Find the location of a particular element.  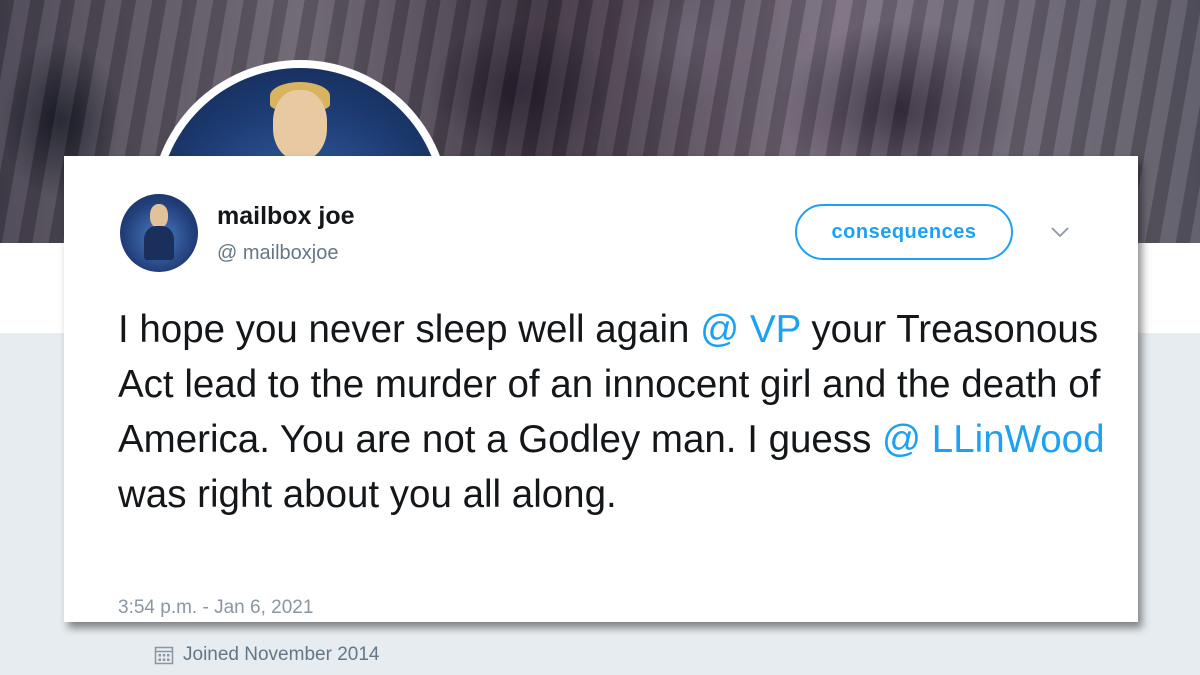

joined-date-label: Joined November 2014 is located at coordinates (281, 654).